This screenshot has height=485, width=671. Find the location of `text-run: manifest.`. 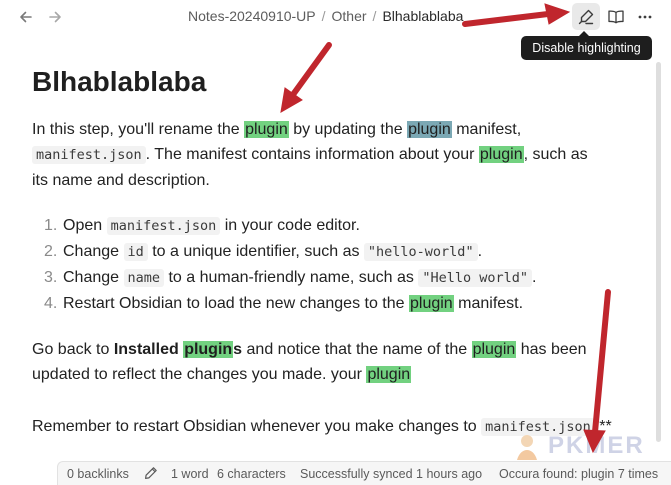

text-run: manifest. is located at coordinates (488, 303).